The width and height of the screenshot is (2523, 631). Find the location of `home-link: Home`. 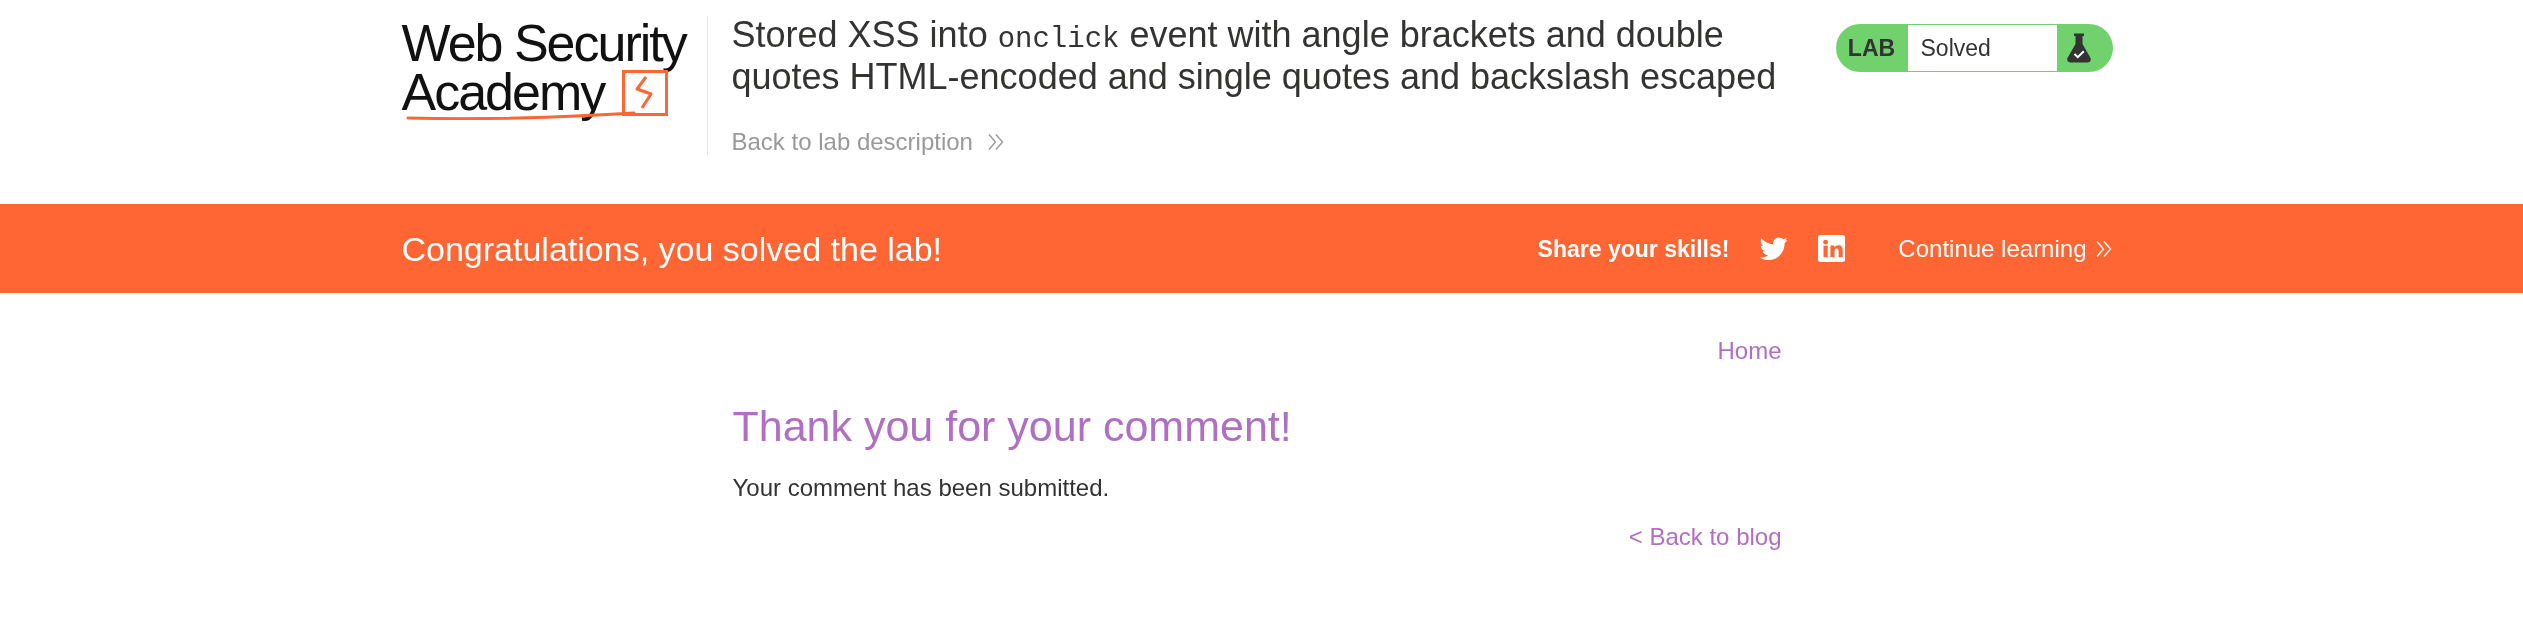

home-link: Home is located at coordinates (1749, 350).